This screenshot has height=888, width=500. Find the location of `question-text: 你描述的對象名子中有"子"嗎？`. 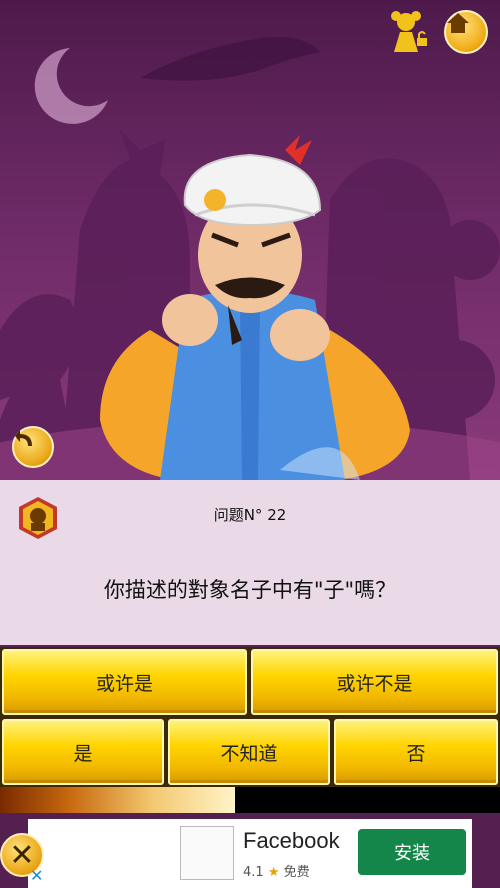

question-text: 你描述的對象名子中有"子"嗎？ is located at coordinates (250, 590).